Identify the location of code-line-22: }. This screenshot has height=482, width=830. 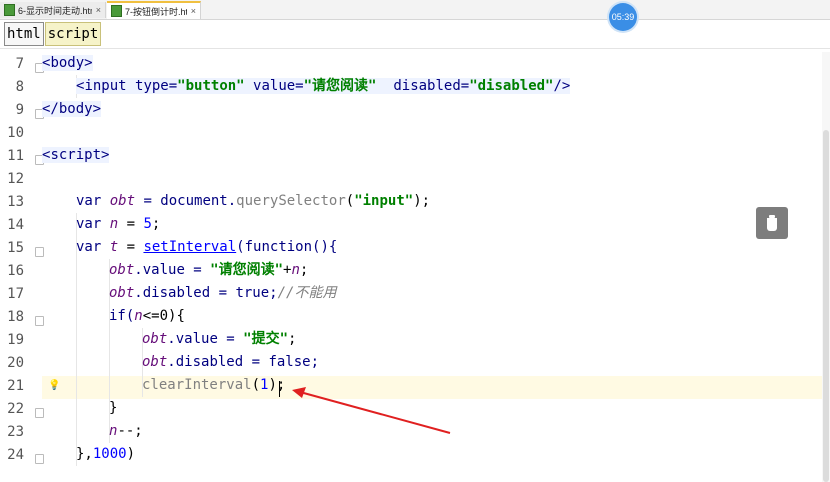
(113, 408).